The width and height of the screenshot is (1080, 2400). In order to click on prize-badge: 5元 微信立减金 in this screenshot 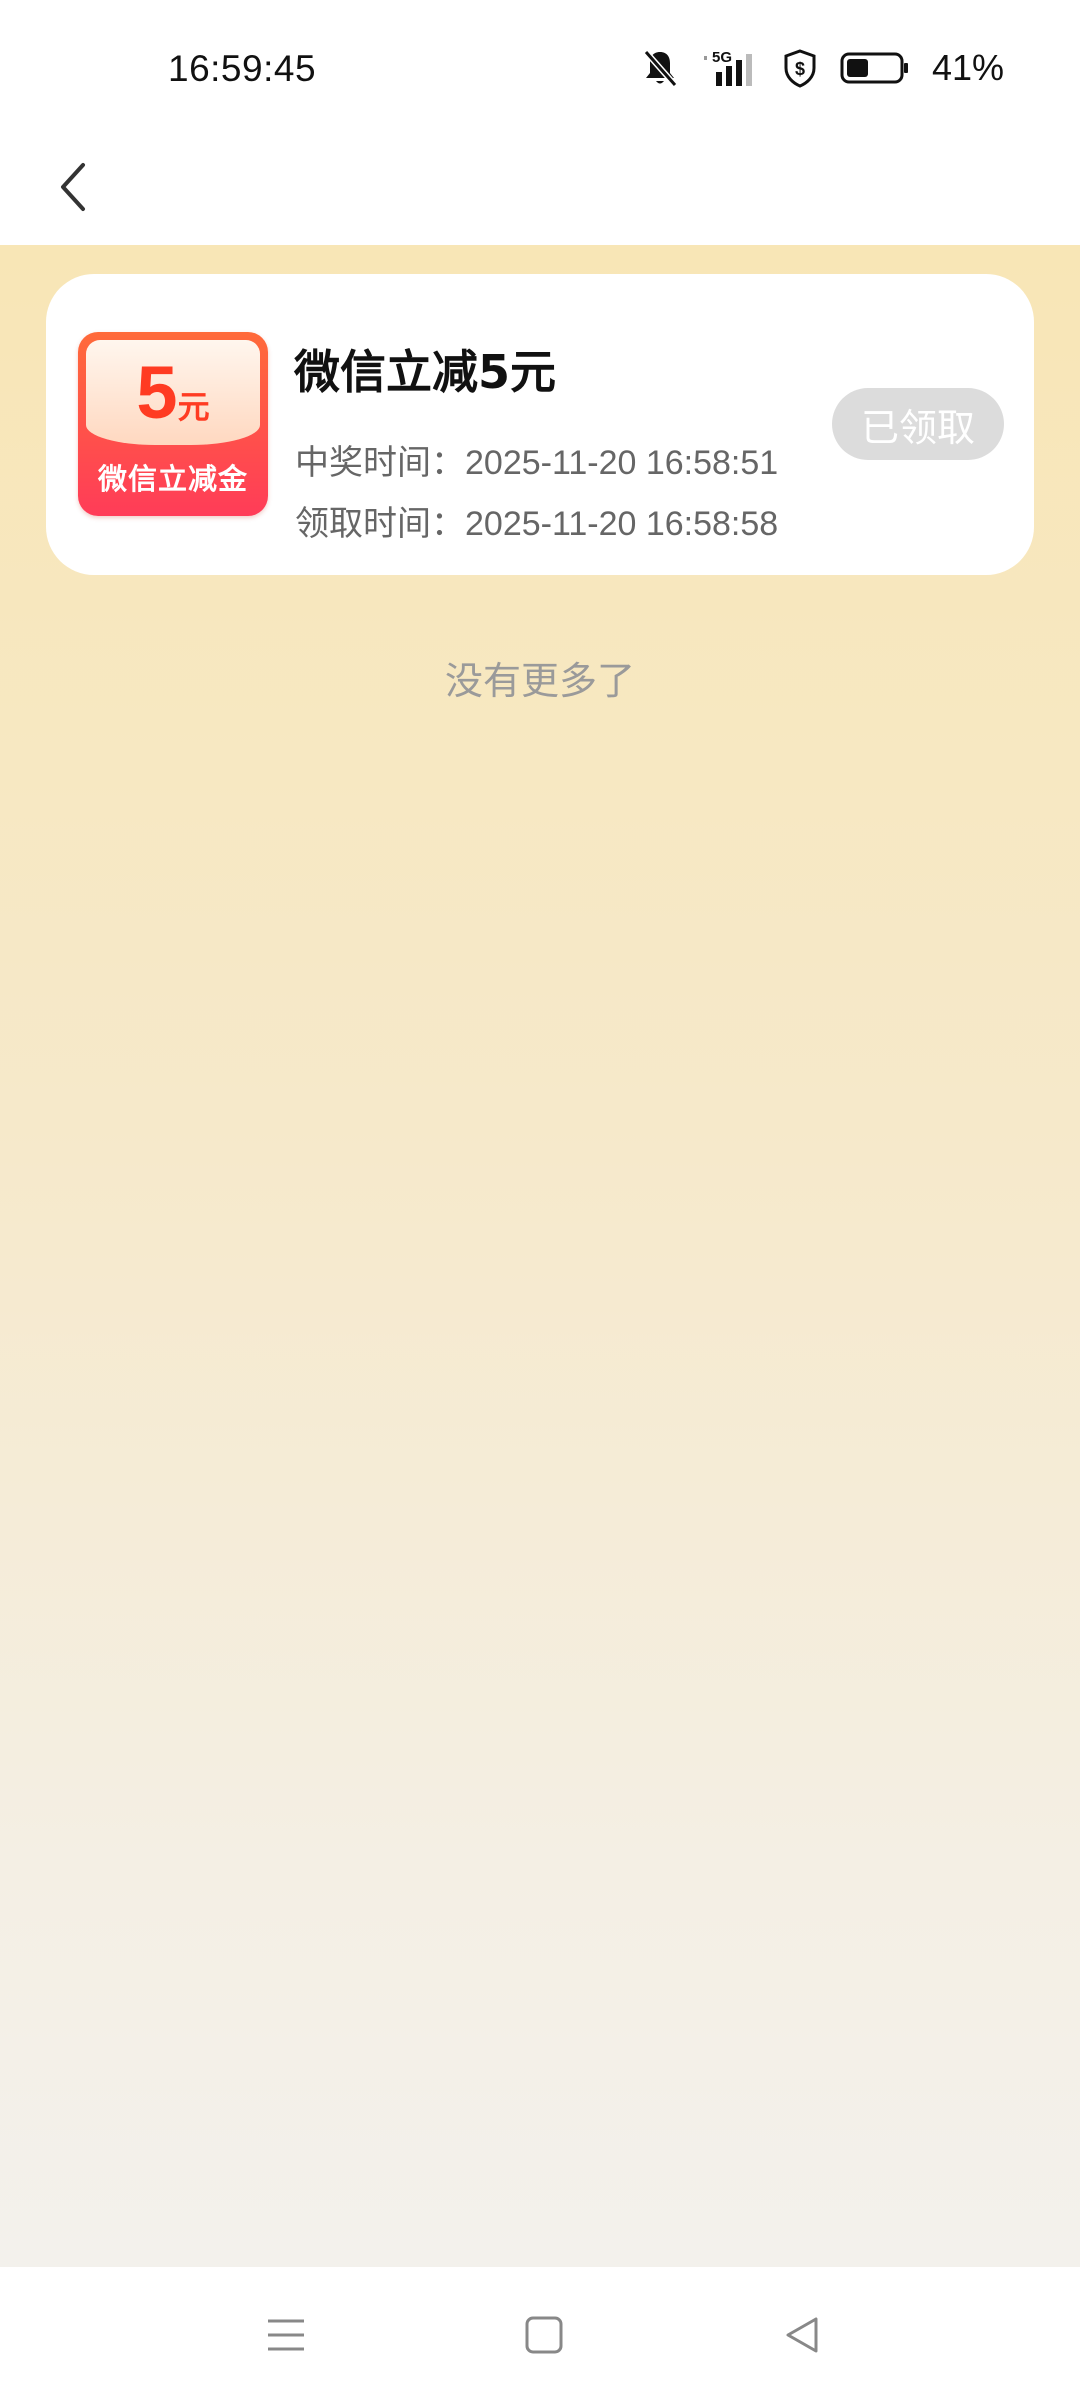, I will do `click(173, 424)`.